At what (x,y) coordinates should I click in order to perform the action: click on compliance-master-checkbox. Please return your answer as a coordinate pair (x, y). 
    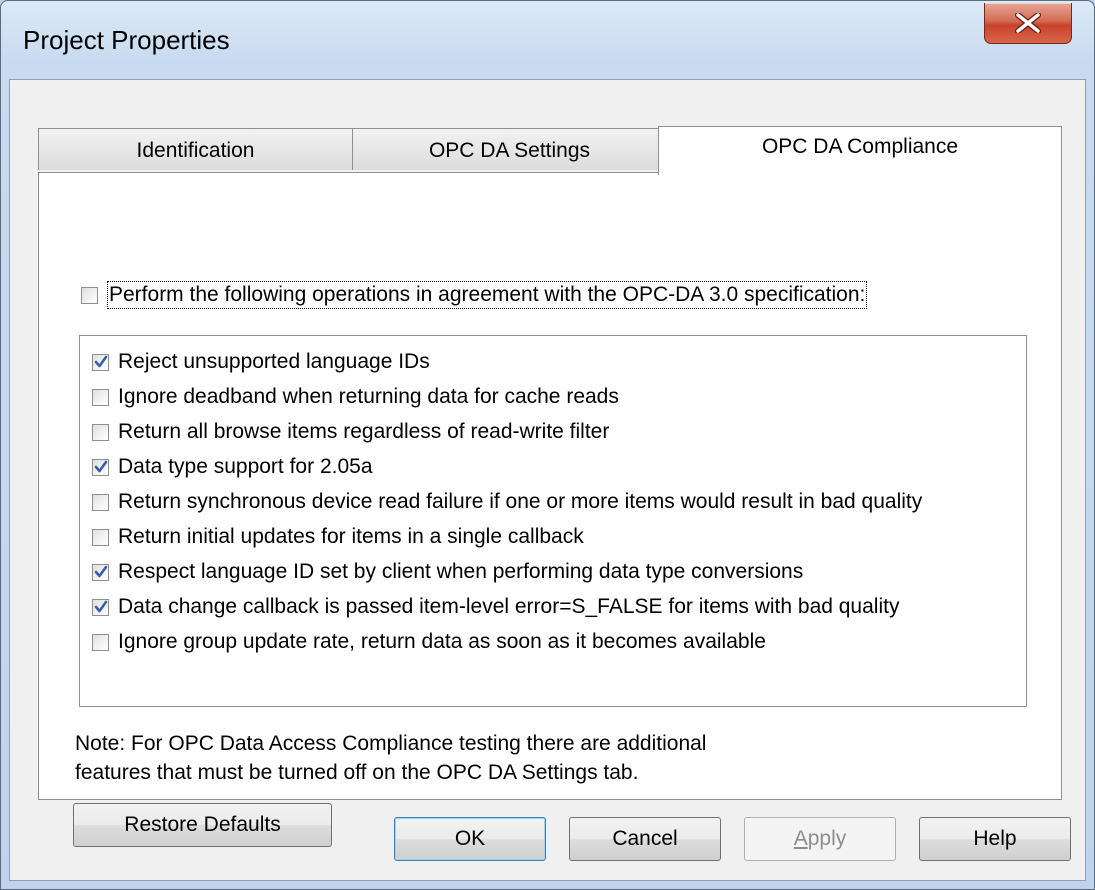
    Looking at the image, I should click on (89, 295).